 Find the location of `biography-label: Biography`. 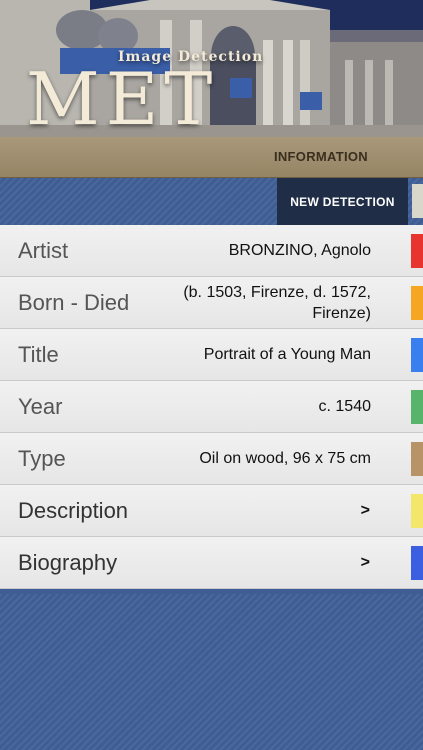

biography-label: Biography is located at coordinates (68, 562).